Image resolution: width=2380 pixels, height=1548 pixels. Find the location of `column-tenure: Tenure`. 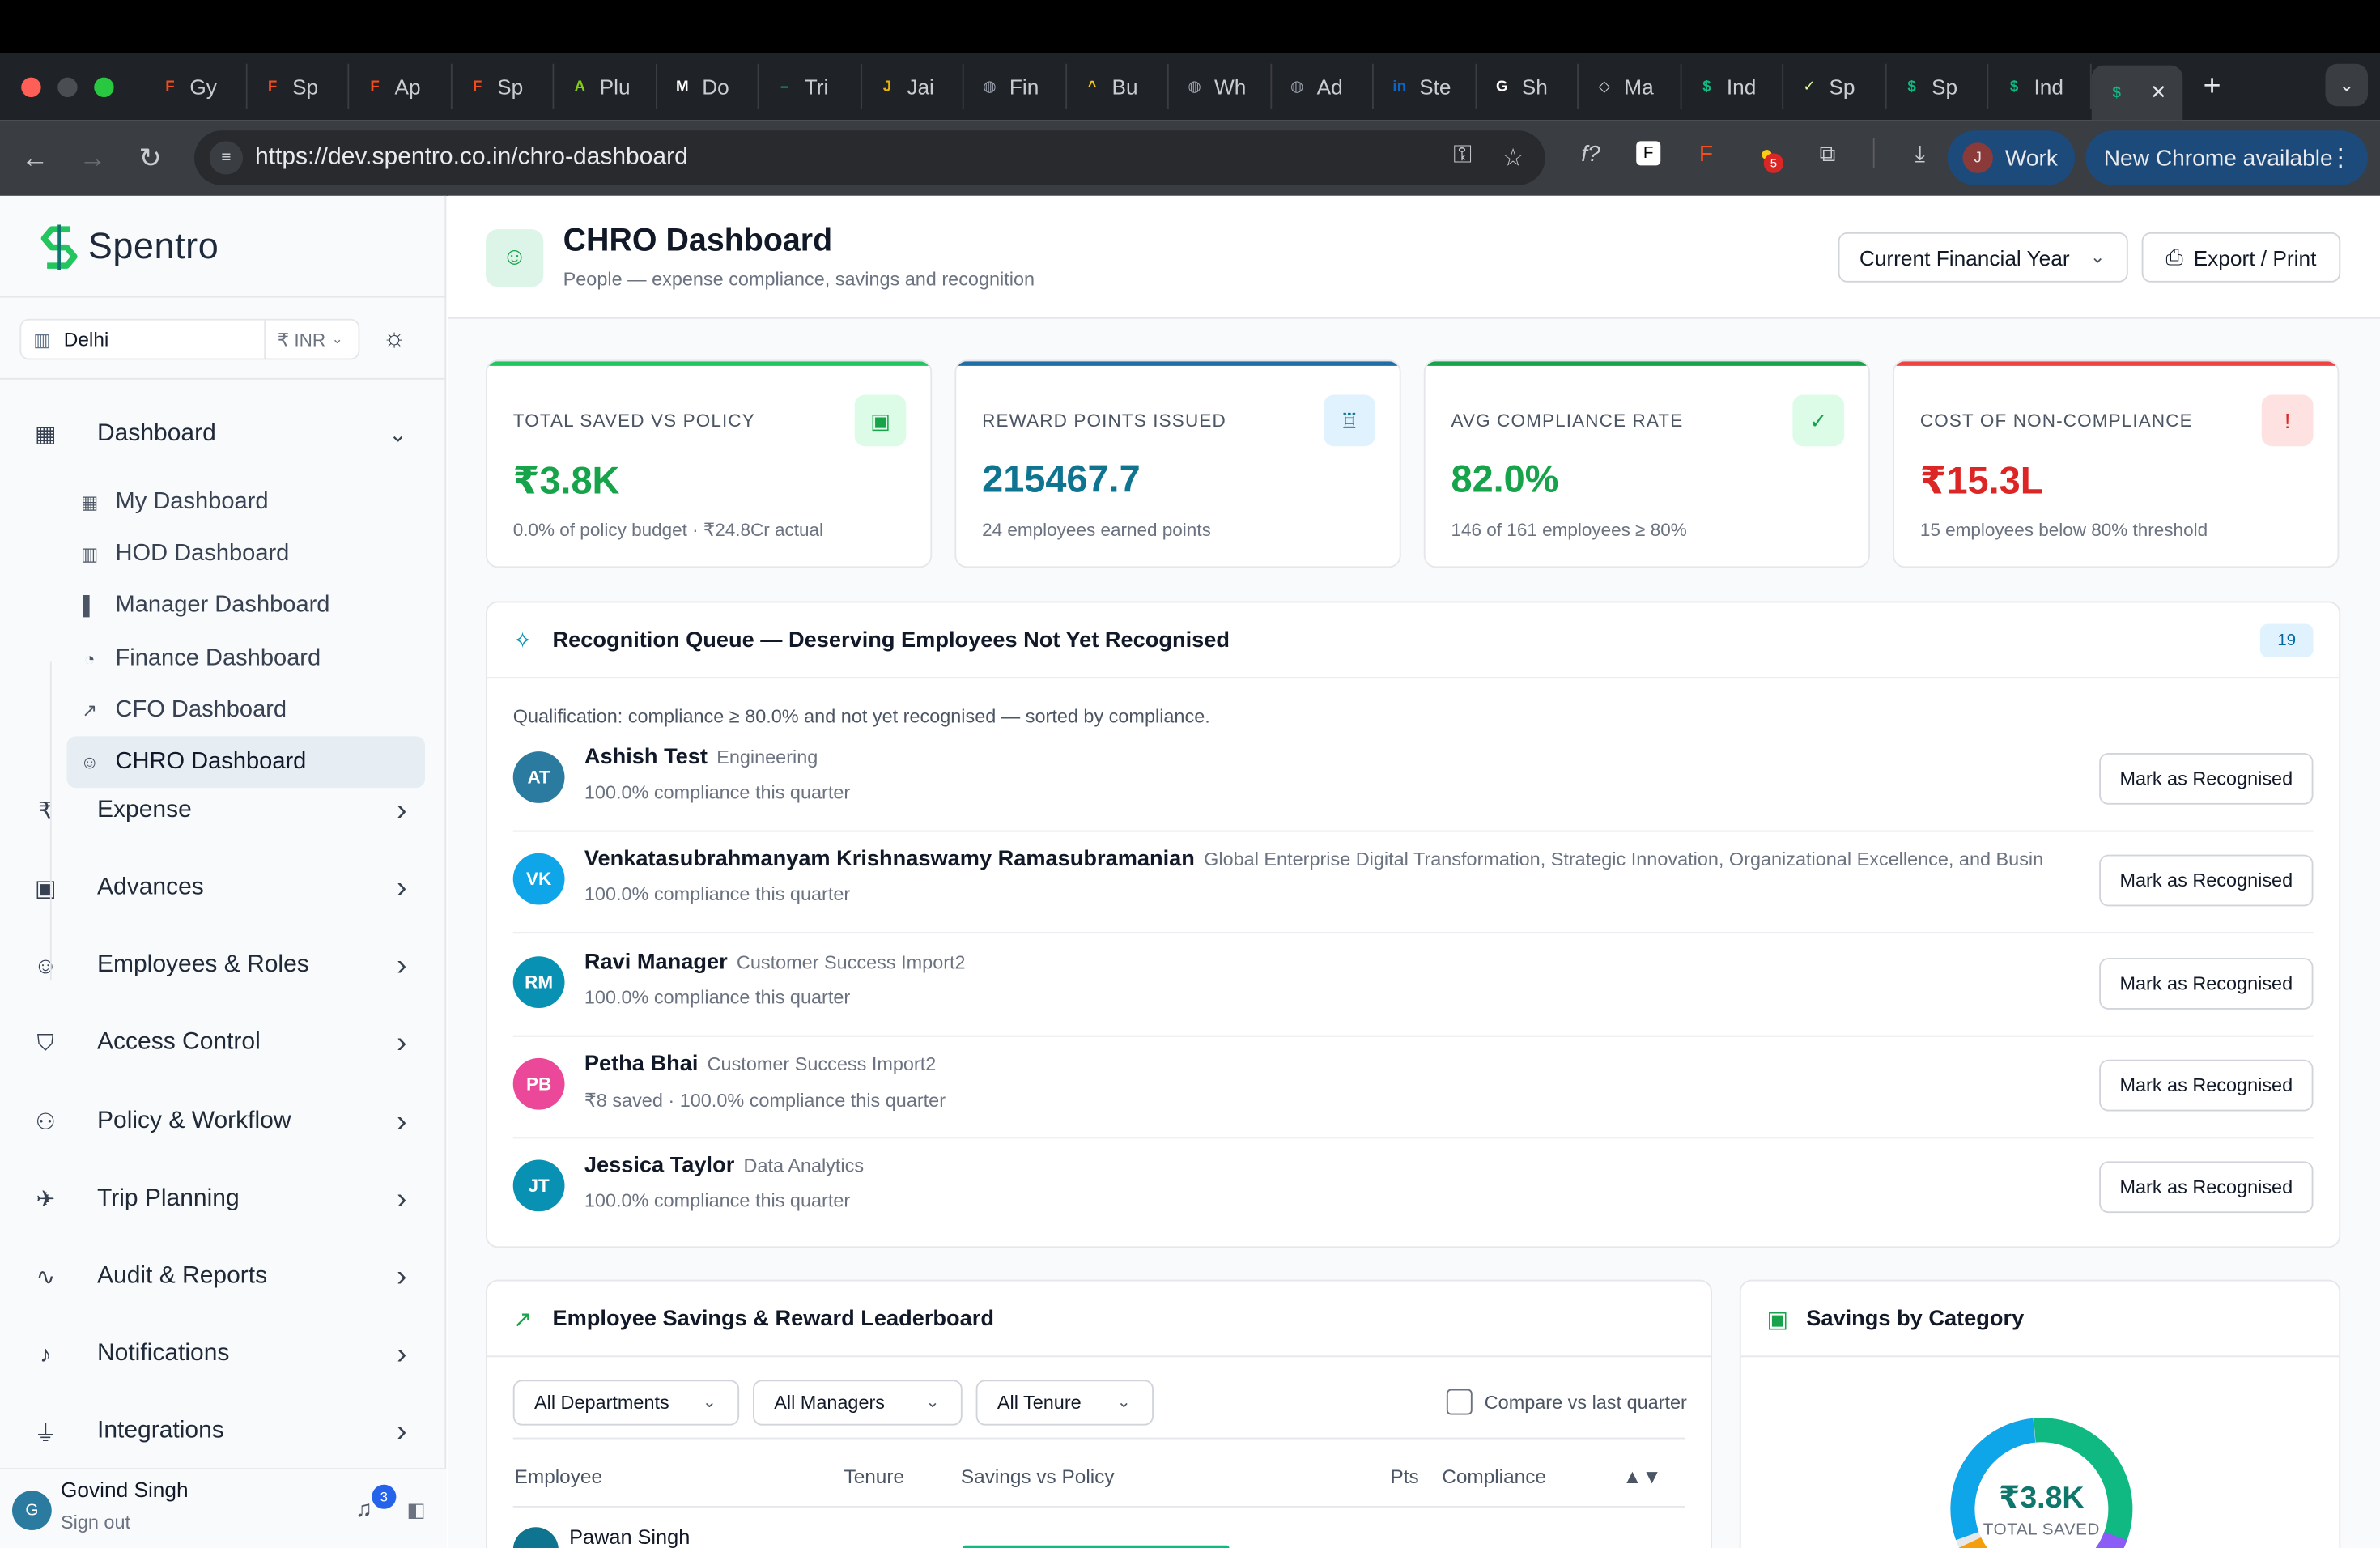

column-tenure: Tenure is located at coordinates (874, 1476).